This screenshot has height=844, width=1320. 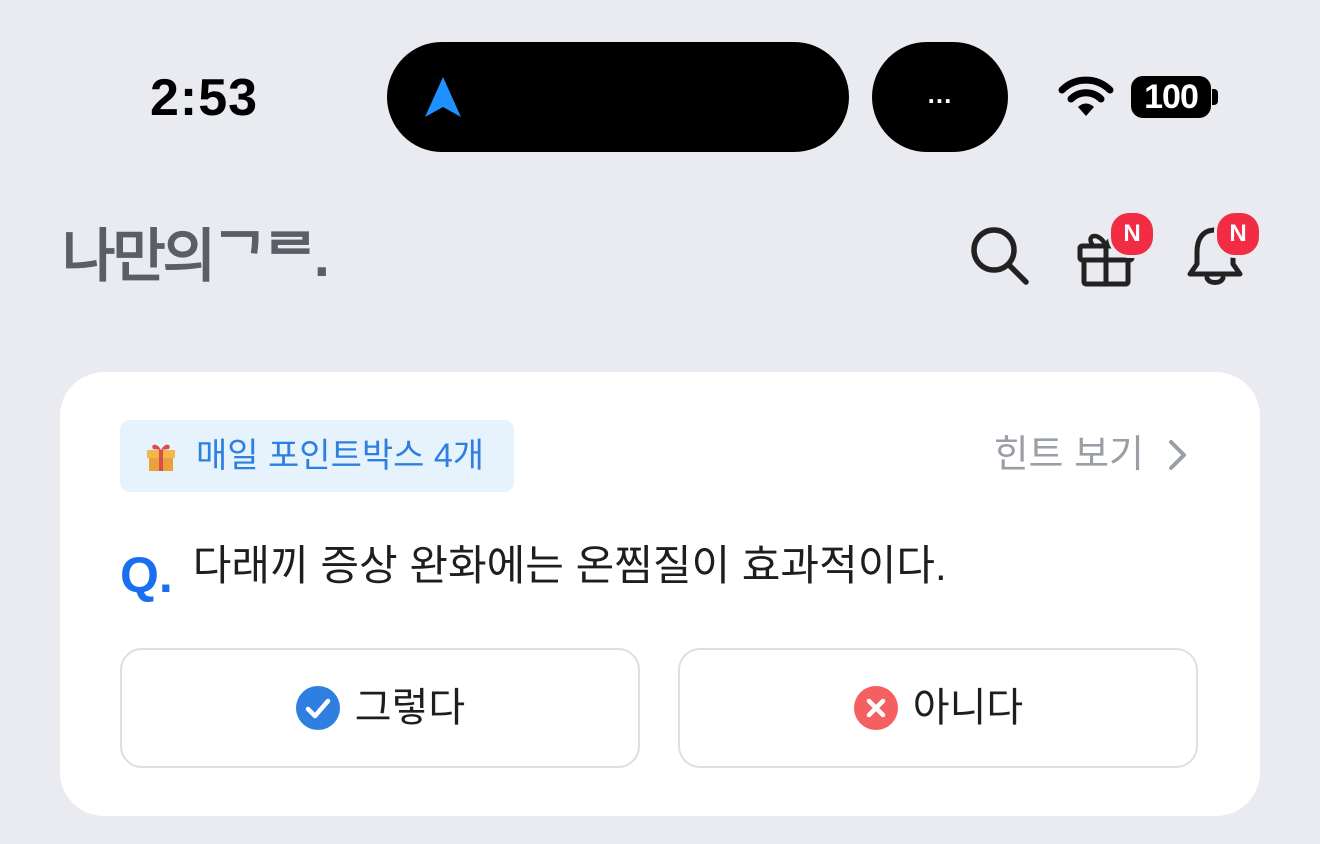 I want to click on answer-yes-button: 그렇다, so click(x=380, y=708).